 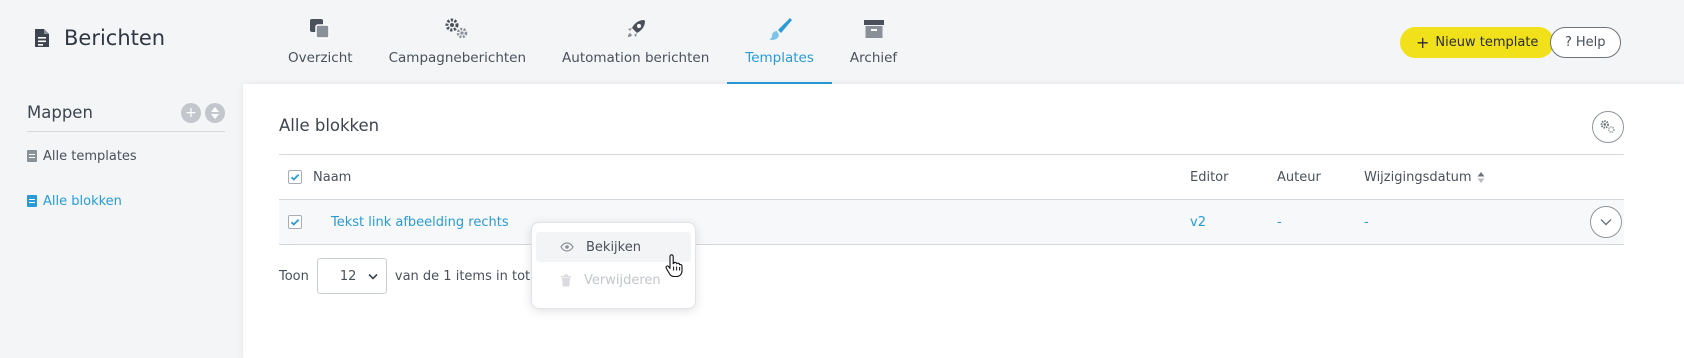 What do you see at coordinates (457, 58) in the screenshot?
I see `nav-campagneberichten-label: Campagneberichten` at bounding box center [457, 58].